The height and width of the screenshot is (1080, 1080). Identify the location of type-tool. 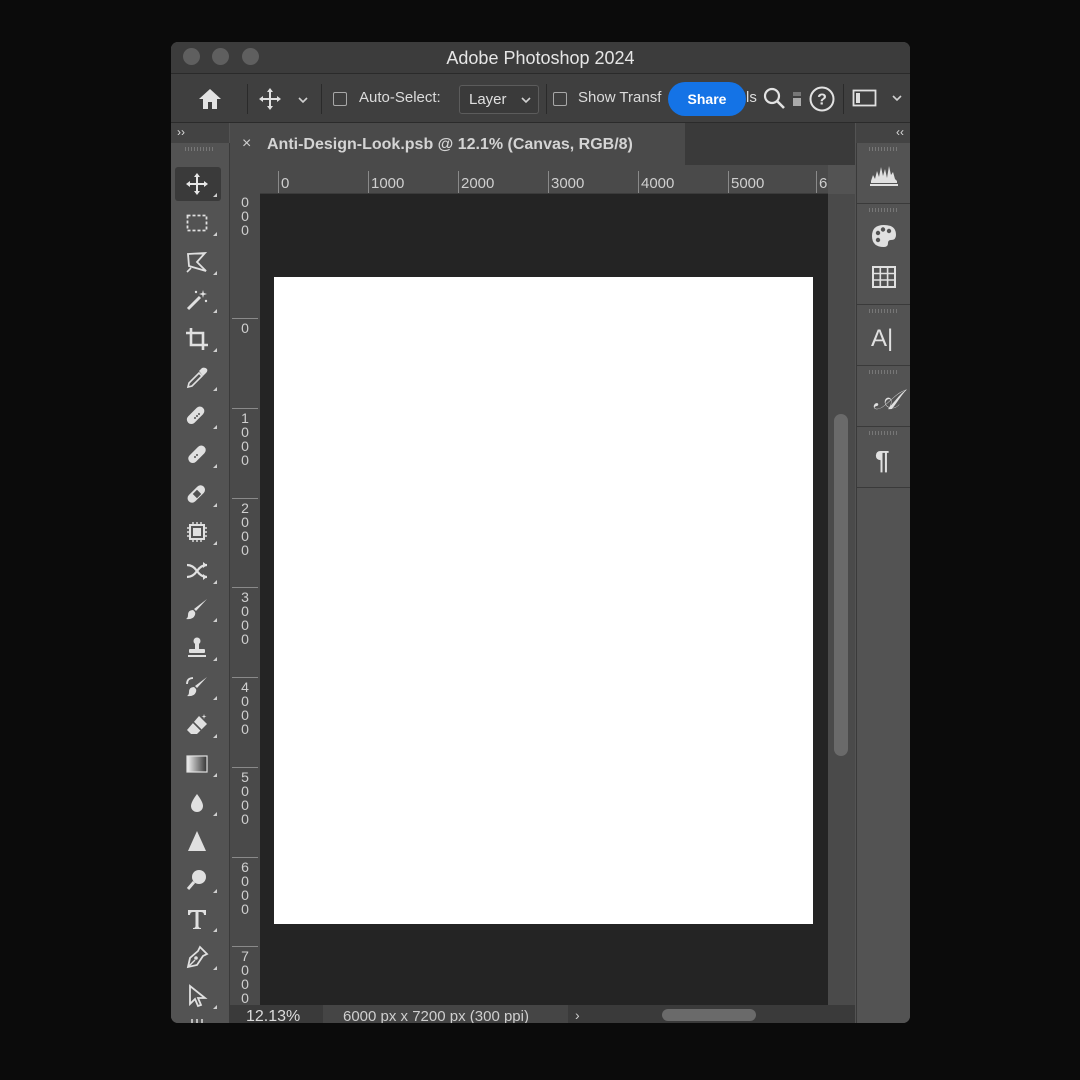
(198, 919).